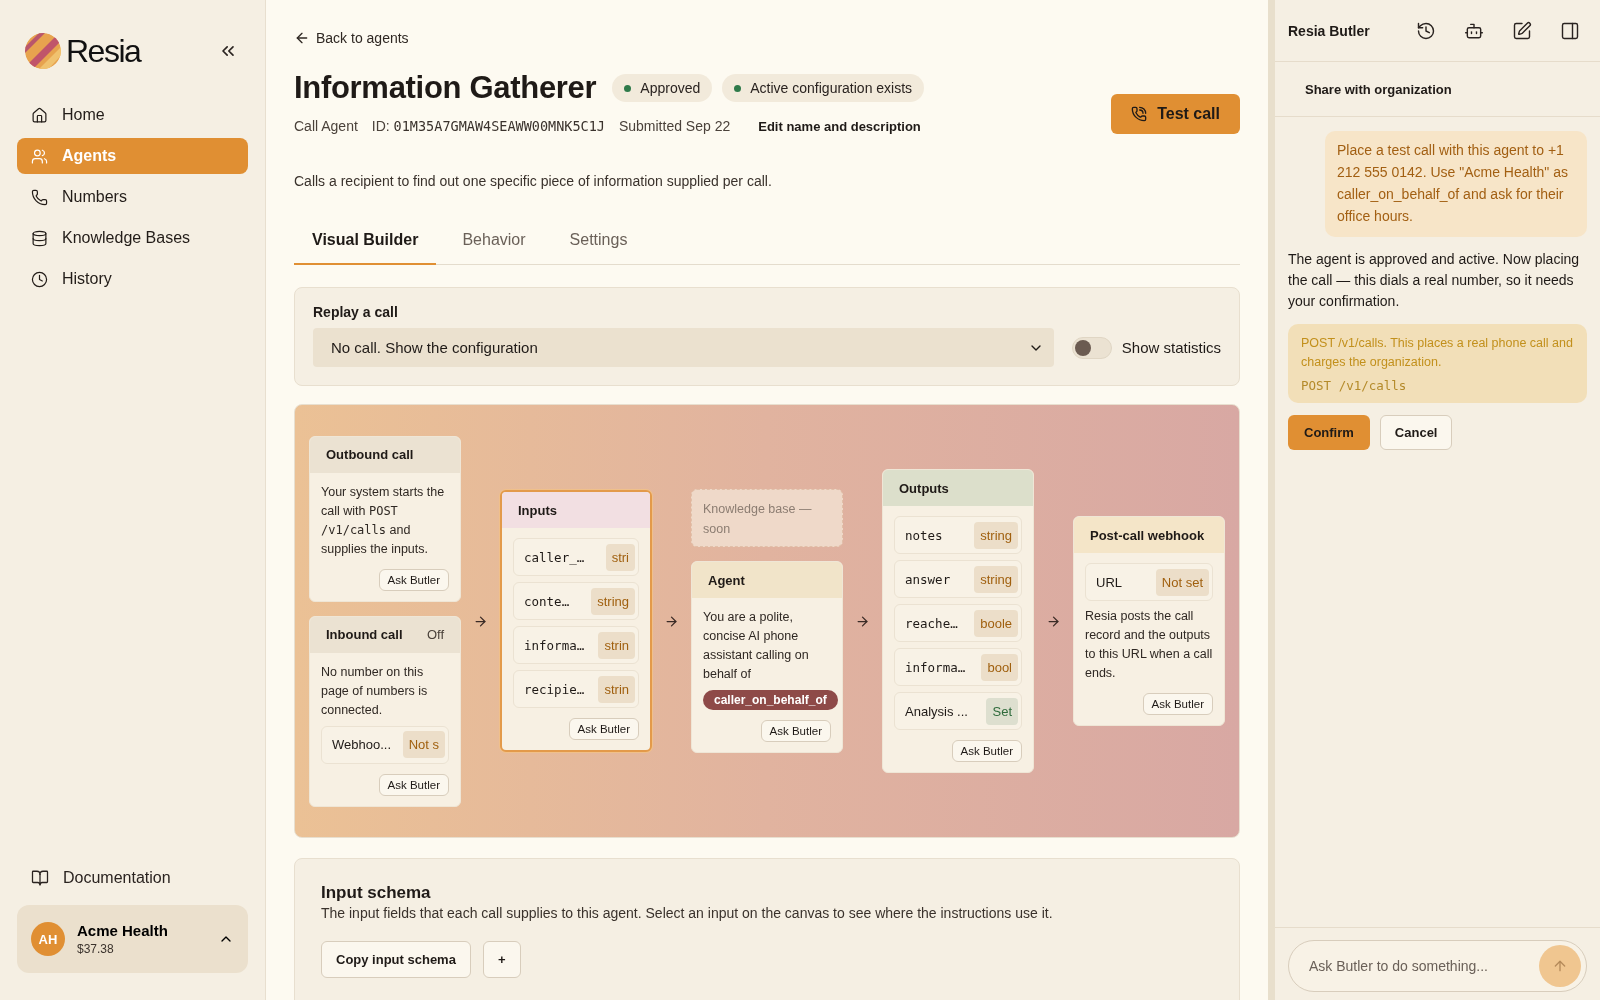 This screenshot has height=1000, width=1600. I want to click on type-tag: stri, so click(620, 557).